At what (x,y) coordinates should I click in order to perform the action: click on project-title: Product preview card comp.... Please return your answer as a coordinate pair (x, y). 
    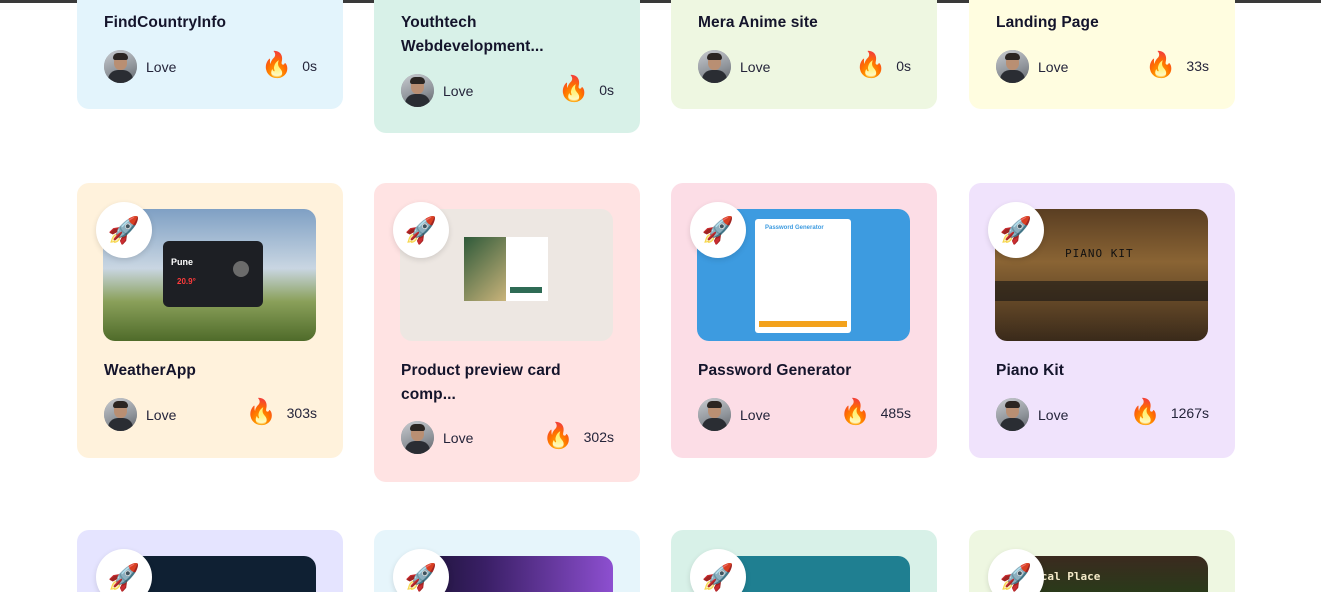
    Looking at the image, I should click on (508, 383).